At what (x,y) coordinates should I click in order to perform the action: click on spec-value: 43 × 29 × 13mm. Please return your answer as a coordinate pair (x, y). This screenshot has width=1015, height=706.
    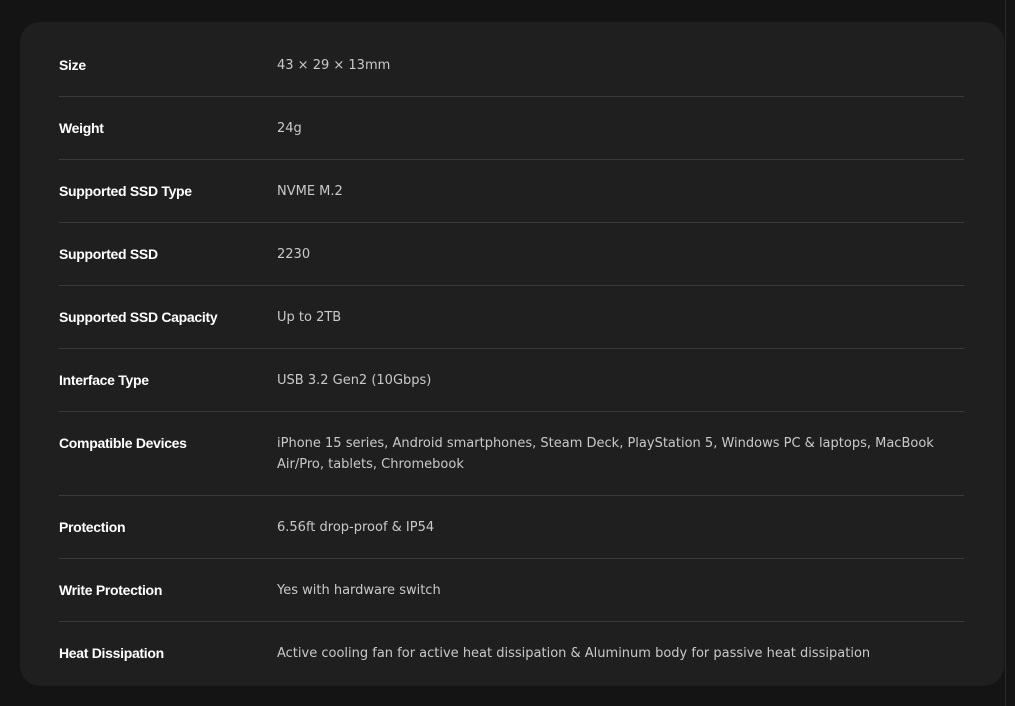
    Looking at the image, I should click on (334, 65).